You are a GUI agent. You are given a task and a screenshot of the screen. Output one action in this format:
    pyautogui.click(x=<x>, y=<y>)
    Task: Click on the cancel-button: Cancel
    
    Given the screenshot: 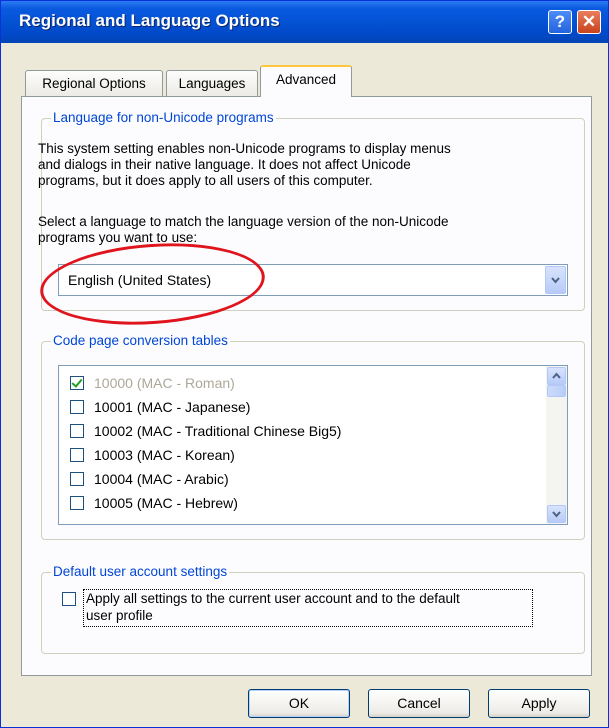 What is the action you would take?
    pyautogui.click(x=419, y=703)
    